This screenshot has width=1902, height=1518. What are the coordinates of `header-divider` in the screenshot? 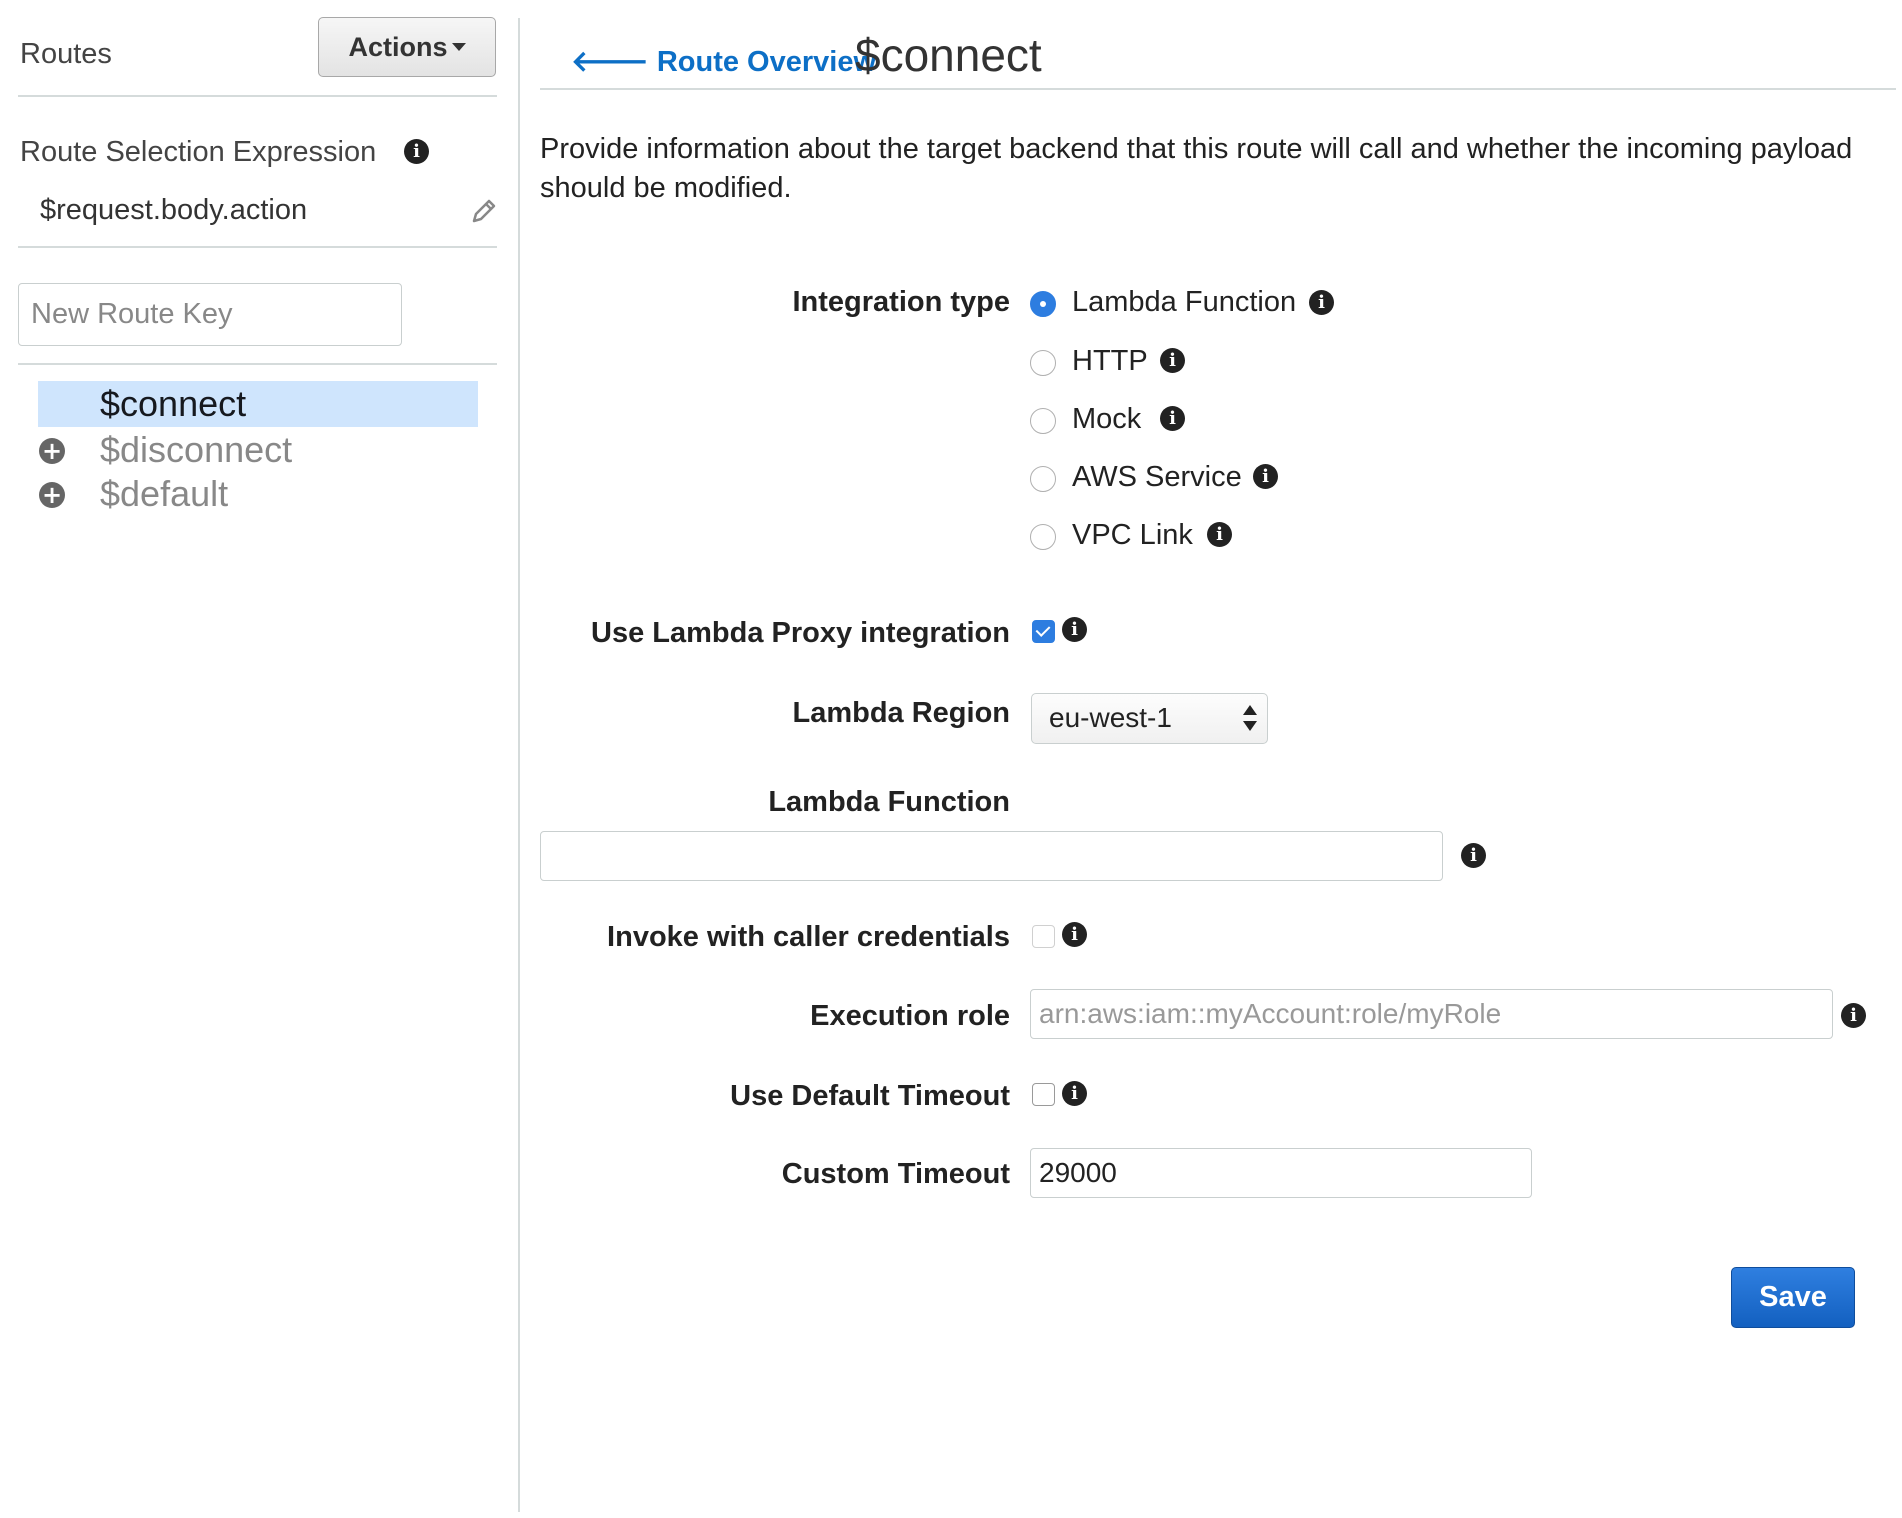 It's located at (1218, 89).